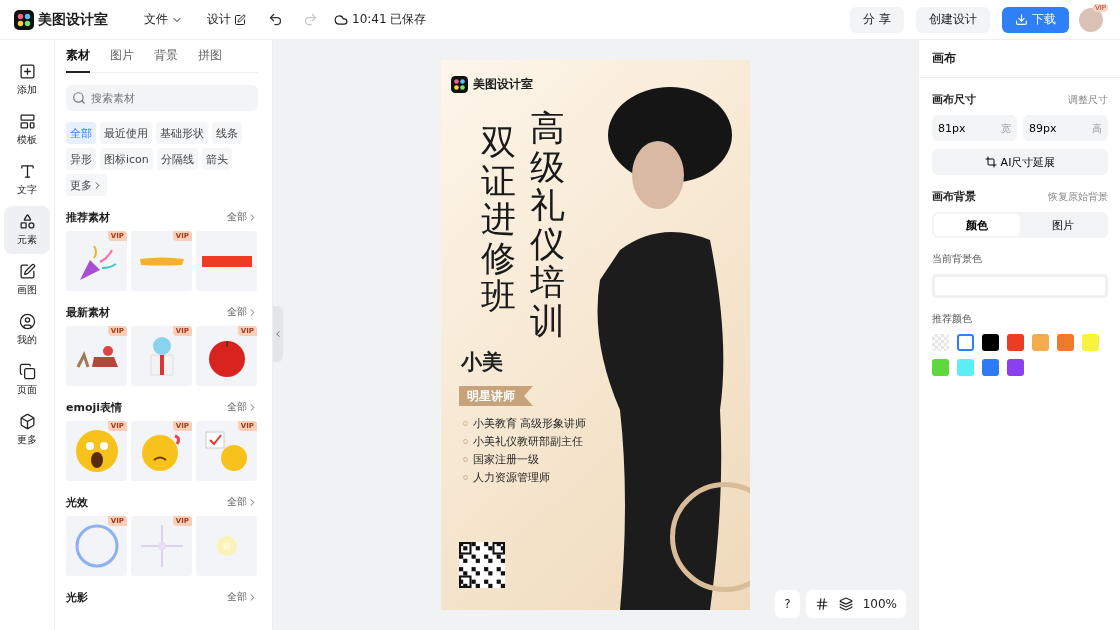 The image size is (1120, 630). Describe the element at coordinates (27, 321) in the screenshot. I see `user-icon` at that location.